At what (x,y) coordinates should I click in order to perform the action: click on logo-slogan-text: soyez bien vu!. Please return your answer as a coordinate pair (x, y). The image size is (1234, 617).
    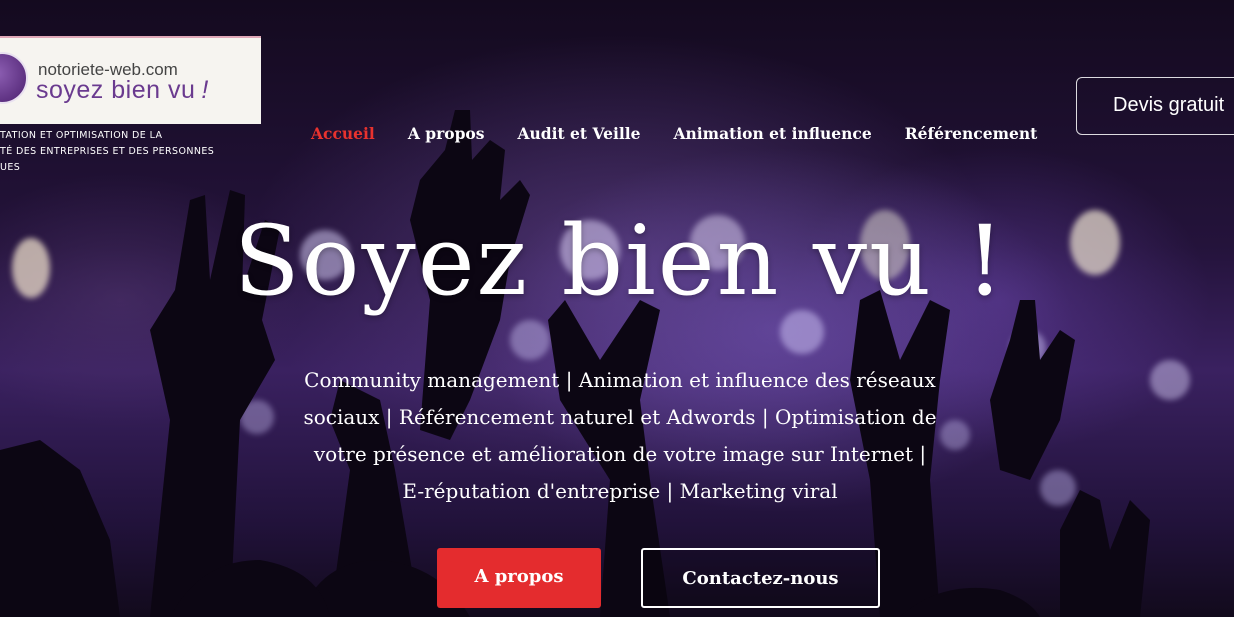
    Looking at the image, I should click on (122, 90).